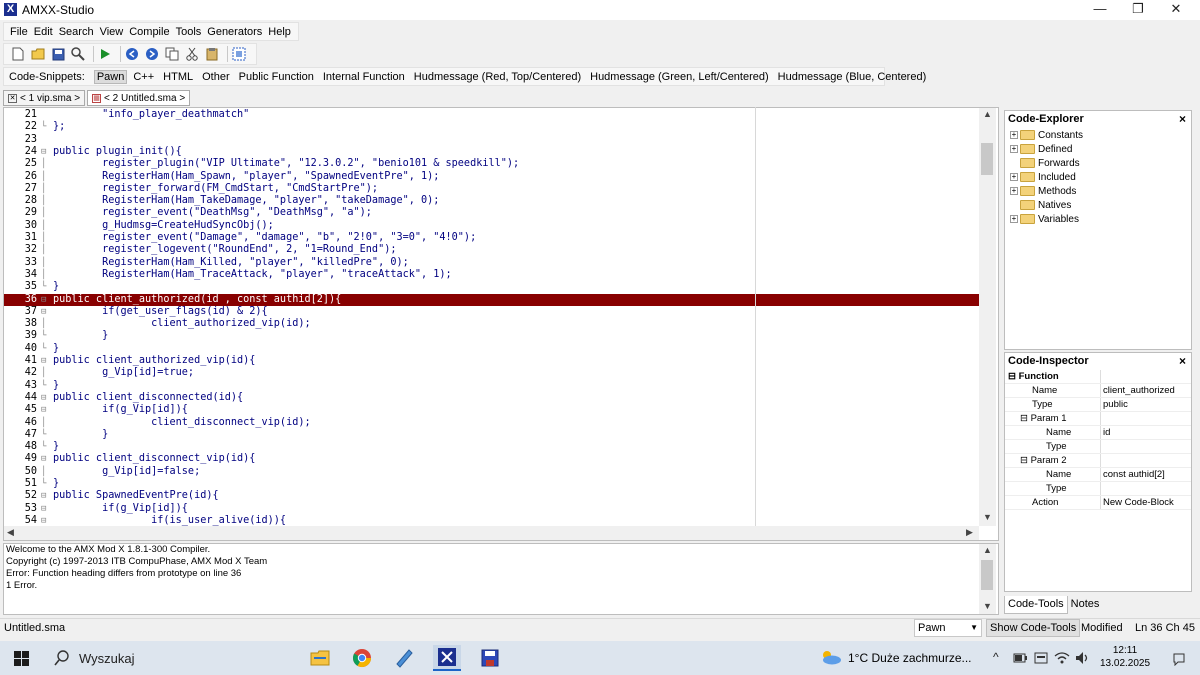 This screenshot has height=675, width=1200. I want to click on scroll-right-icon: ▶, so click(969, 532).